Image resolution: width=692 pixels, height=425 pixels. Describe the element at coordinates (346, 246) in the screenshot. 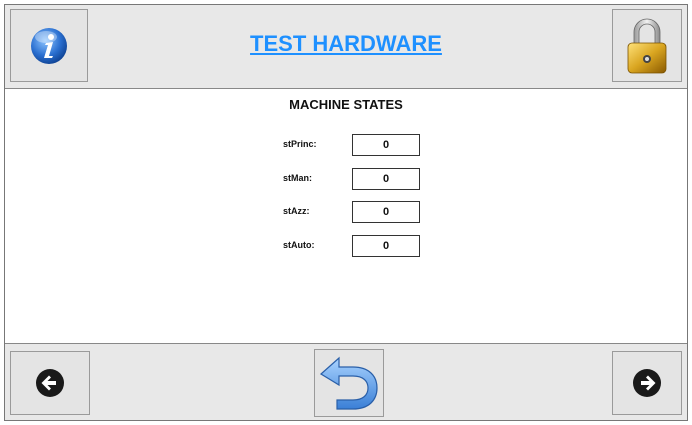

I see `state-row-stauto: stAuto: 0` at that location.